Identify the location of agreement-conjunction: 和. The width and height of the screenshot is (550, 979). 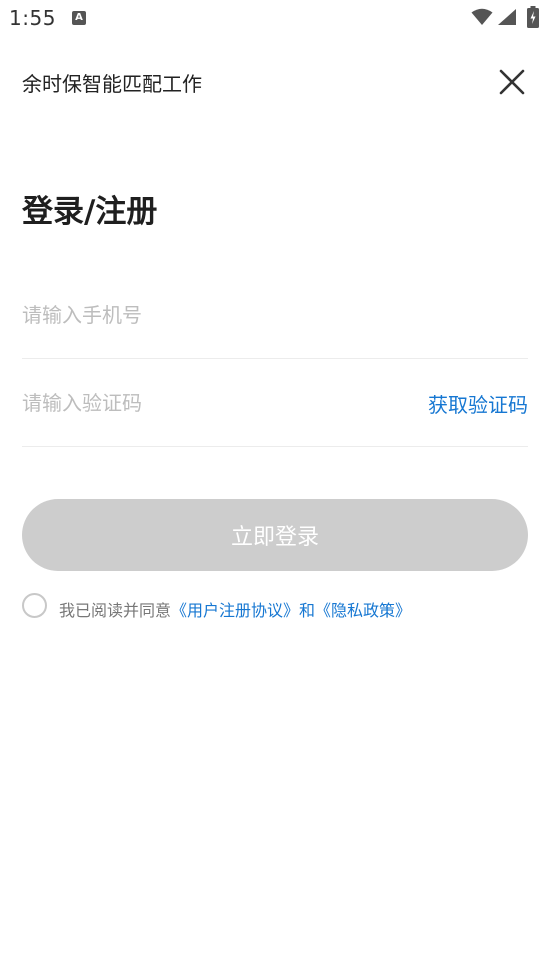
(307, 610).